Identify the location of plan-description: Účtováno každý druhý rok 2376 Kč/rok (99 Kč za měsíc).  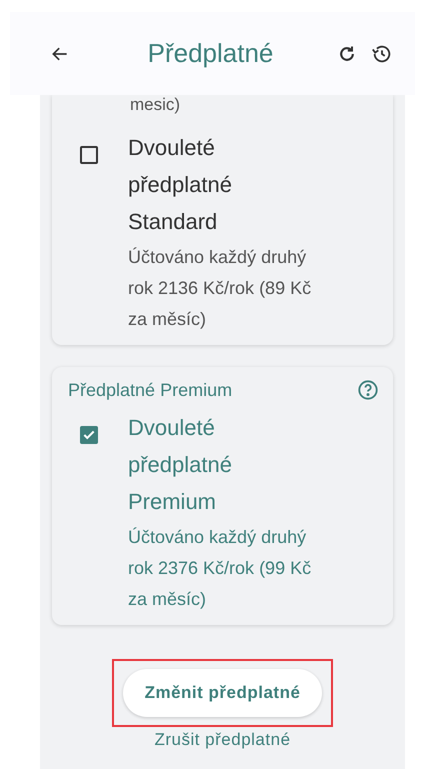
(220, 568).